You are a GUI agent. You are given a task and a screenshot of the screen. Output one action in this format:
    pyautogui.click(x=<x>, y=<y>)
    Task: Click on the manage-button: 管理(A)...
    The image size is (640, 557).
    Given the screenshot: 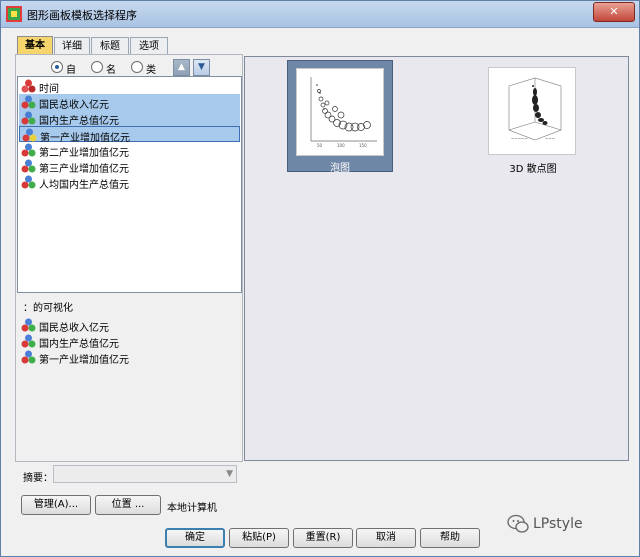 What is the action you would take?
    pyautogui.click(x=56, y=505)
    